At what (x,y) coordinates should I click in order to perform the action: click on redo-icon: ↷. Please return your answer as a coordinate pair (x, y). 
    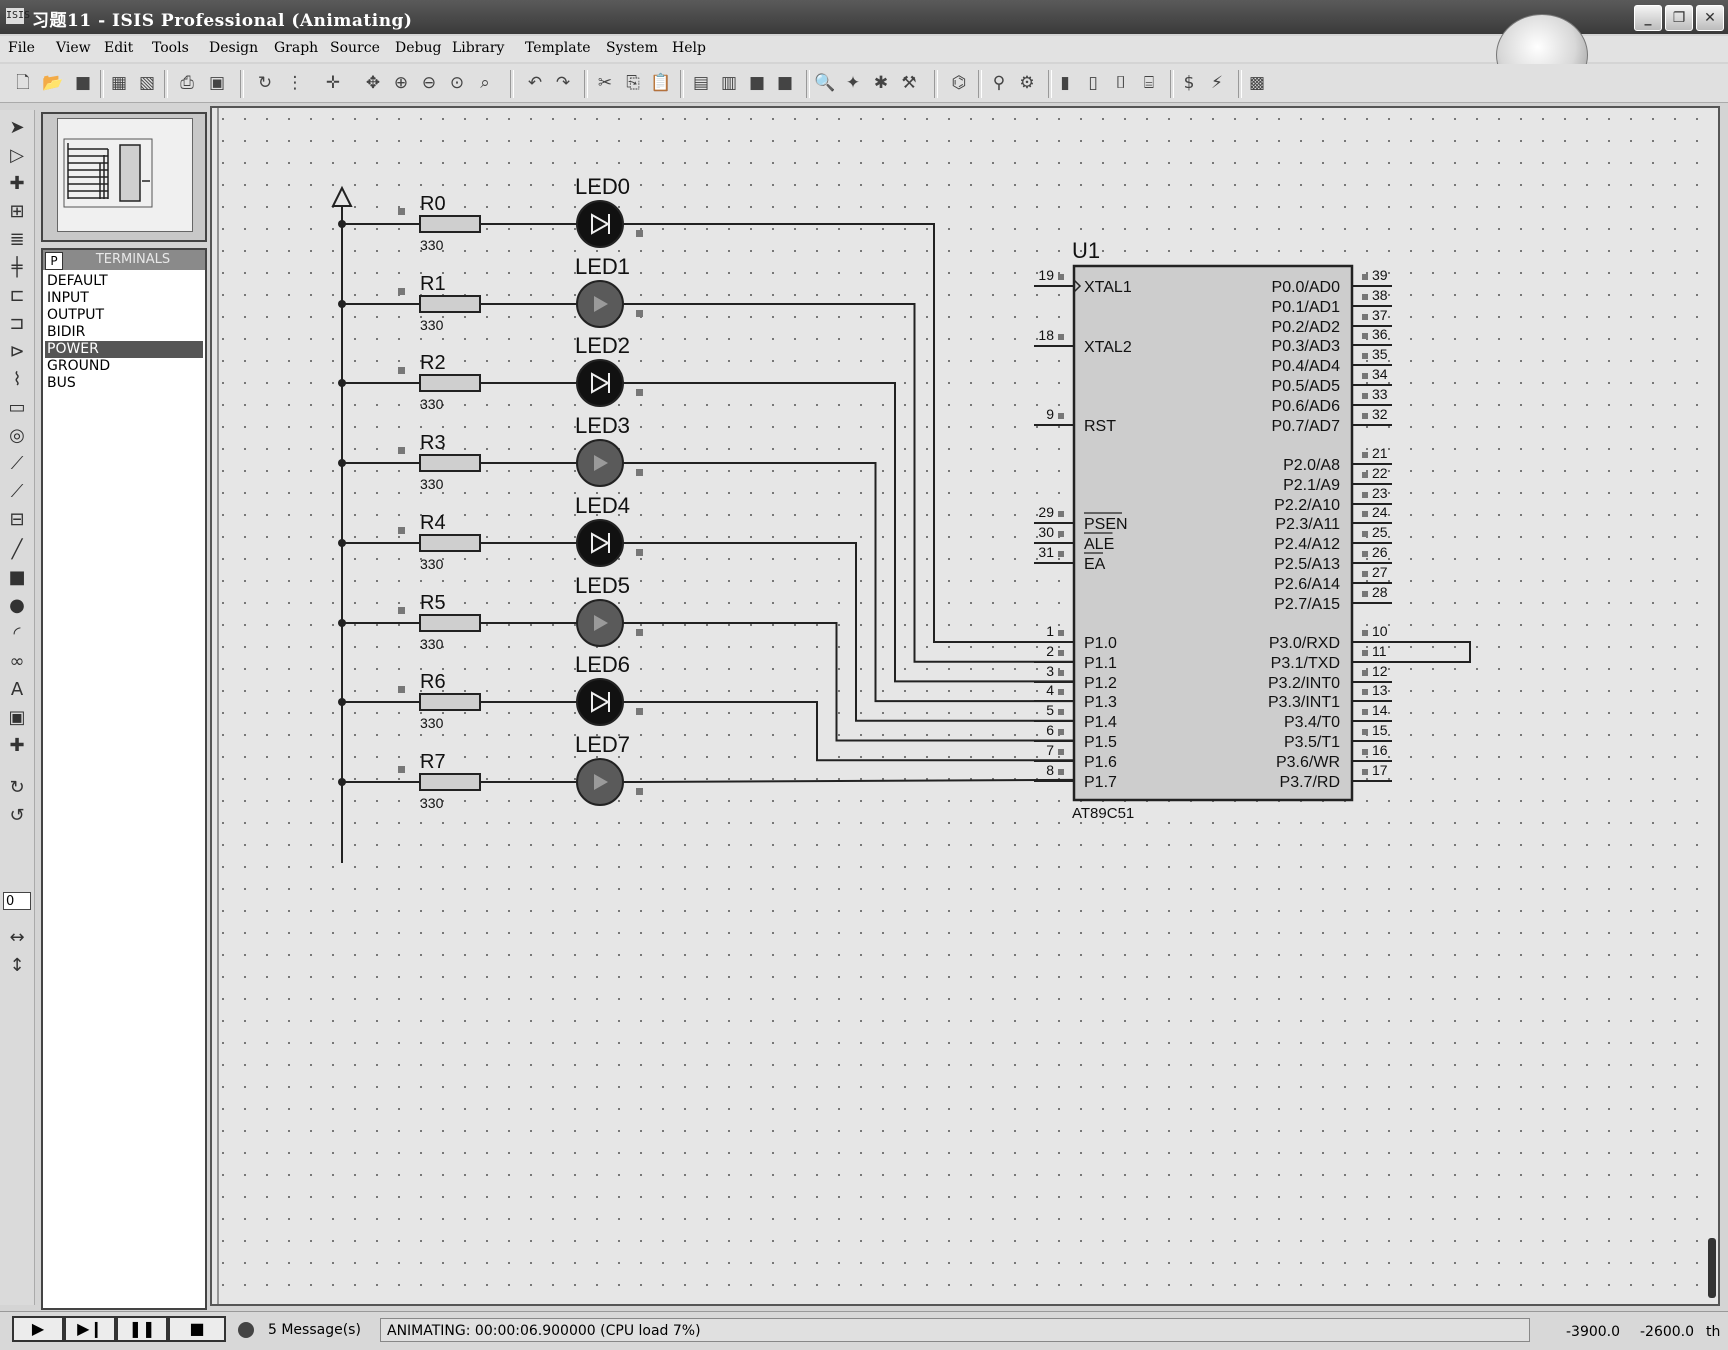
    Looking at the image, I should click on (563, 83).